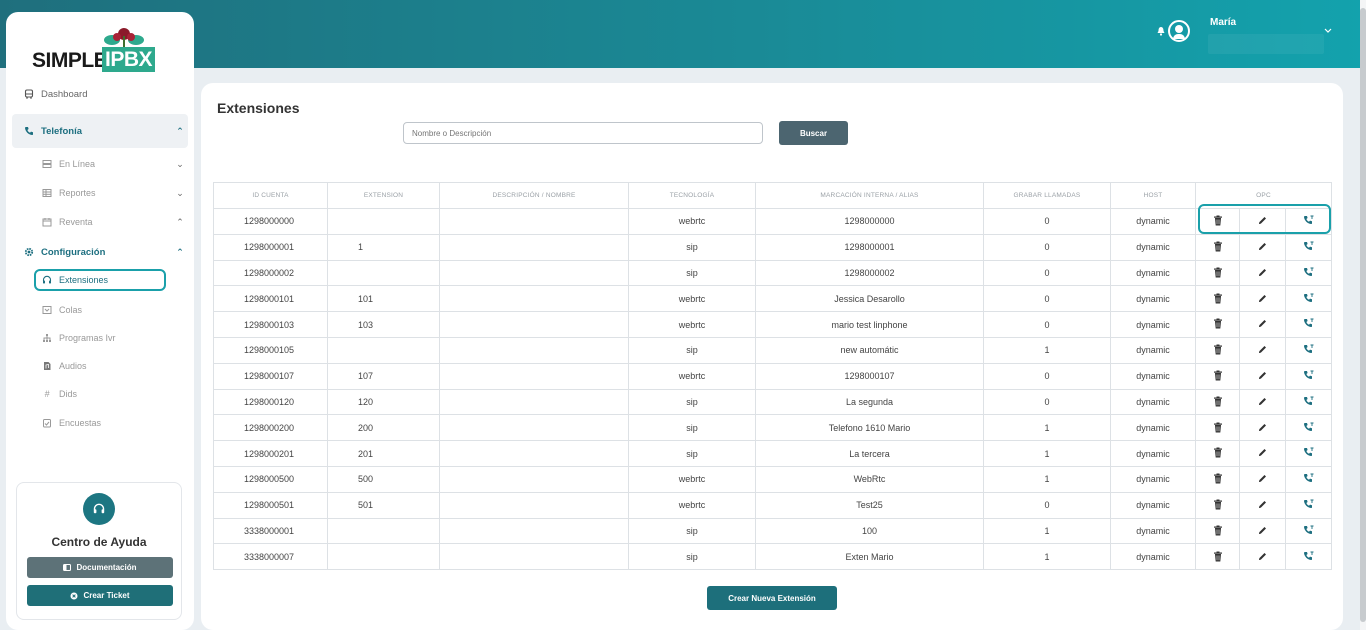 The width and height of the screenshot is (1366, 630). What do you see at coordinates (29, 131) in the screenshot?
I see `phone-icon` at bounding box center [29, 131].